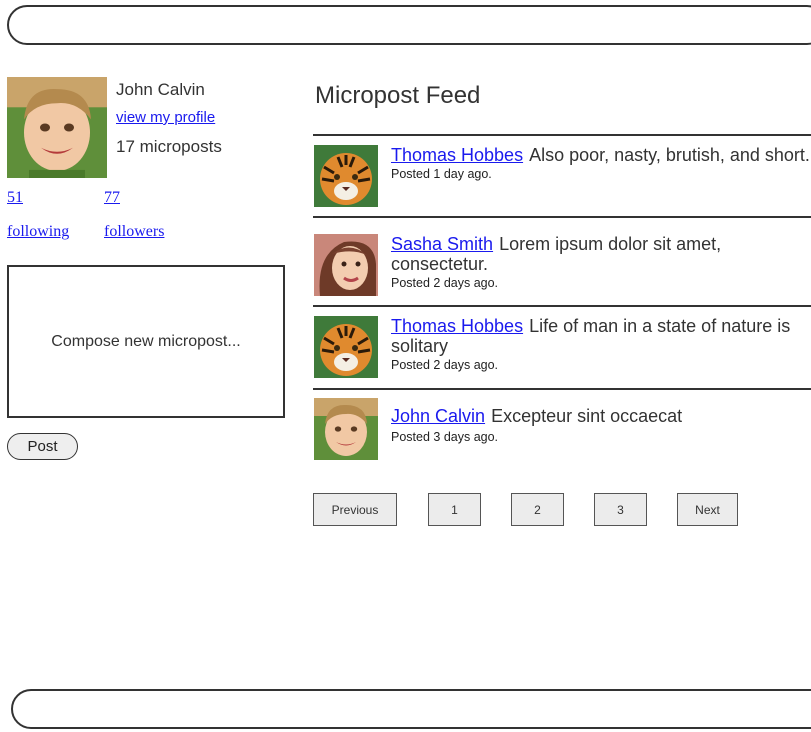  I want to click on micropost-count: 17 microposts, so click(169, 146).